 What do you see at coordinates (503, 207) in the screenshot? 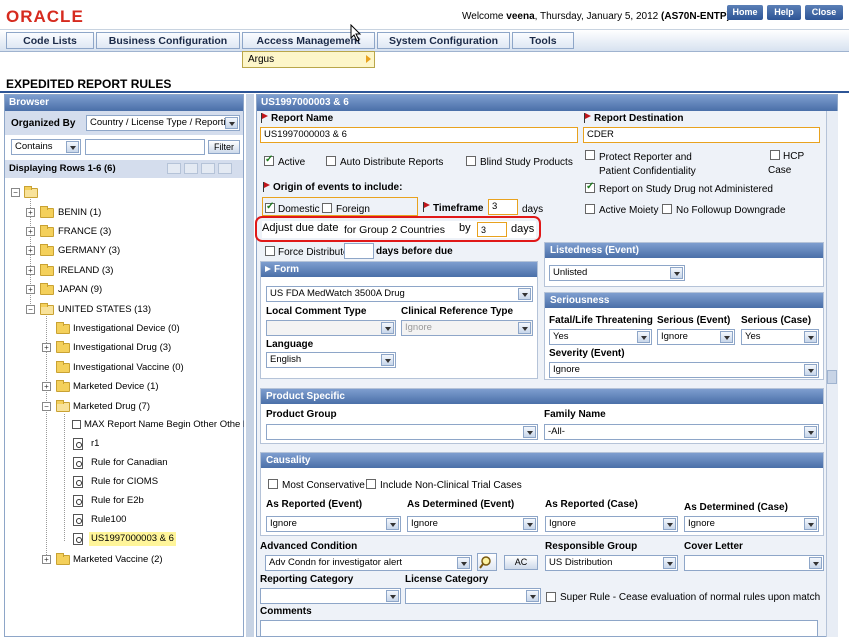
I see `timeframe-input: 3` at bounding box center [503, 207].